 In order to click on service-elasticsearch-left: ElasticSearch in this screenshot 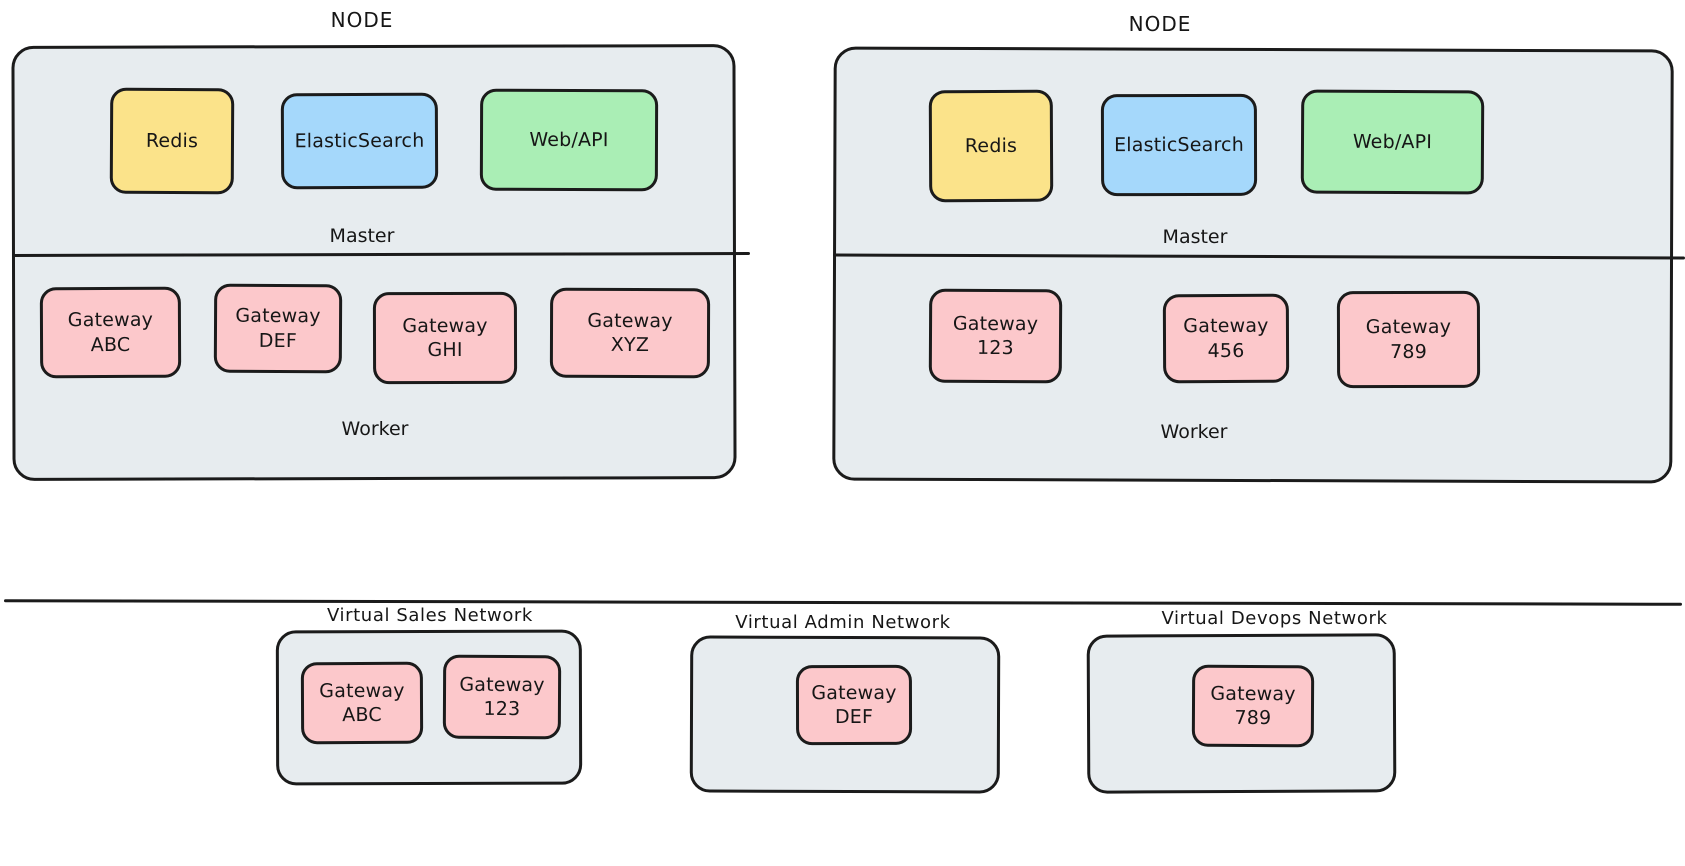, I will do `click(359, 141)`.